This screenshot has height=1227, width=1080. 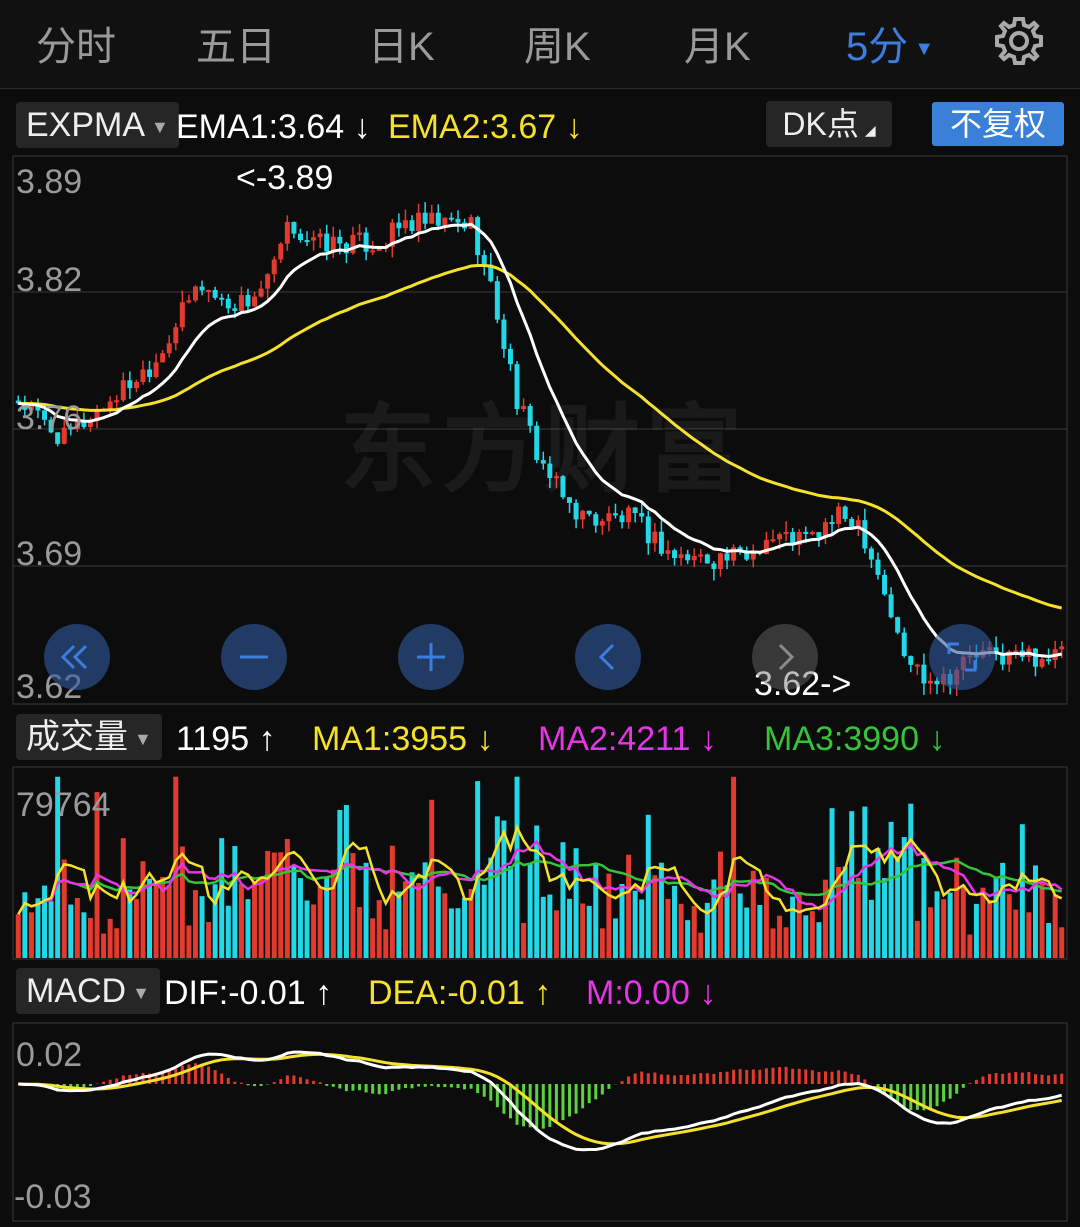 I want to click on indicator-selector-expma: EXPMA ▼, so click(x=97, y=125).